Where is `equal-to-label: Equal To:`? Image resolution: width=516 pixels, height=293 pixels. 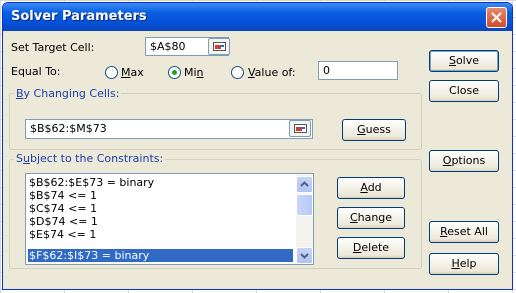 equal-to-label: Equal To: is located at coordinates (36, 71).